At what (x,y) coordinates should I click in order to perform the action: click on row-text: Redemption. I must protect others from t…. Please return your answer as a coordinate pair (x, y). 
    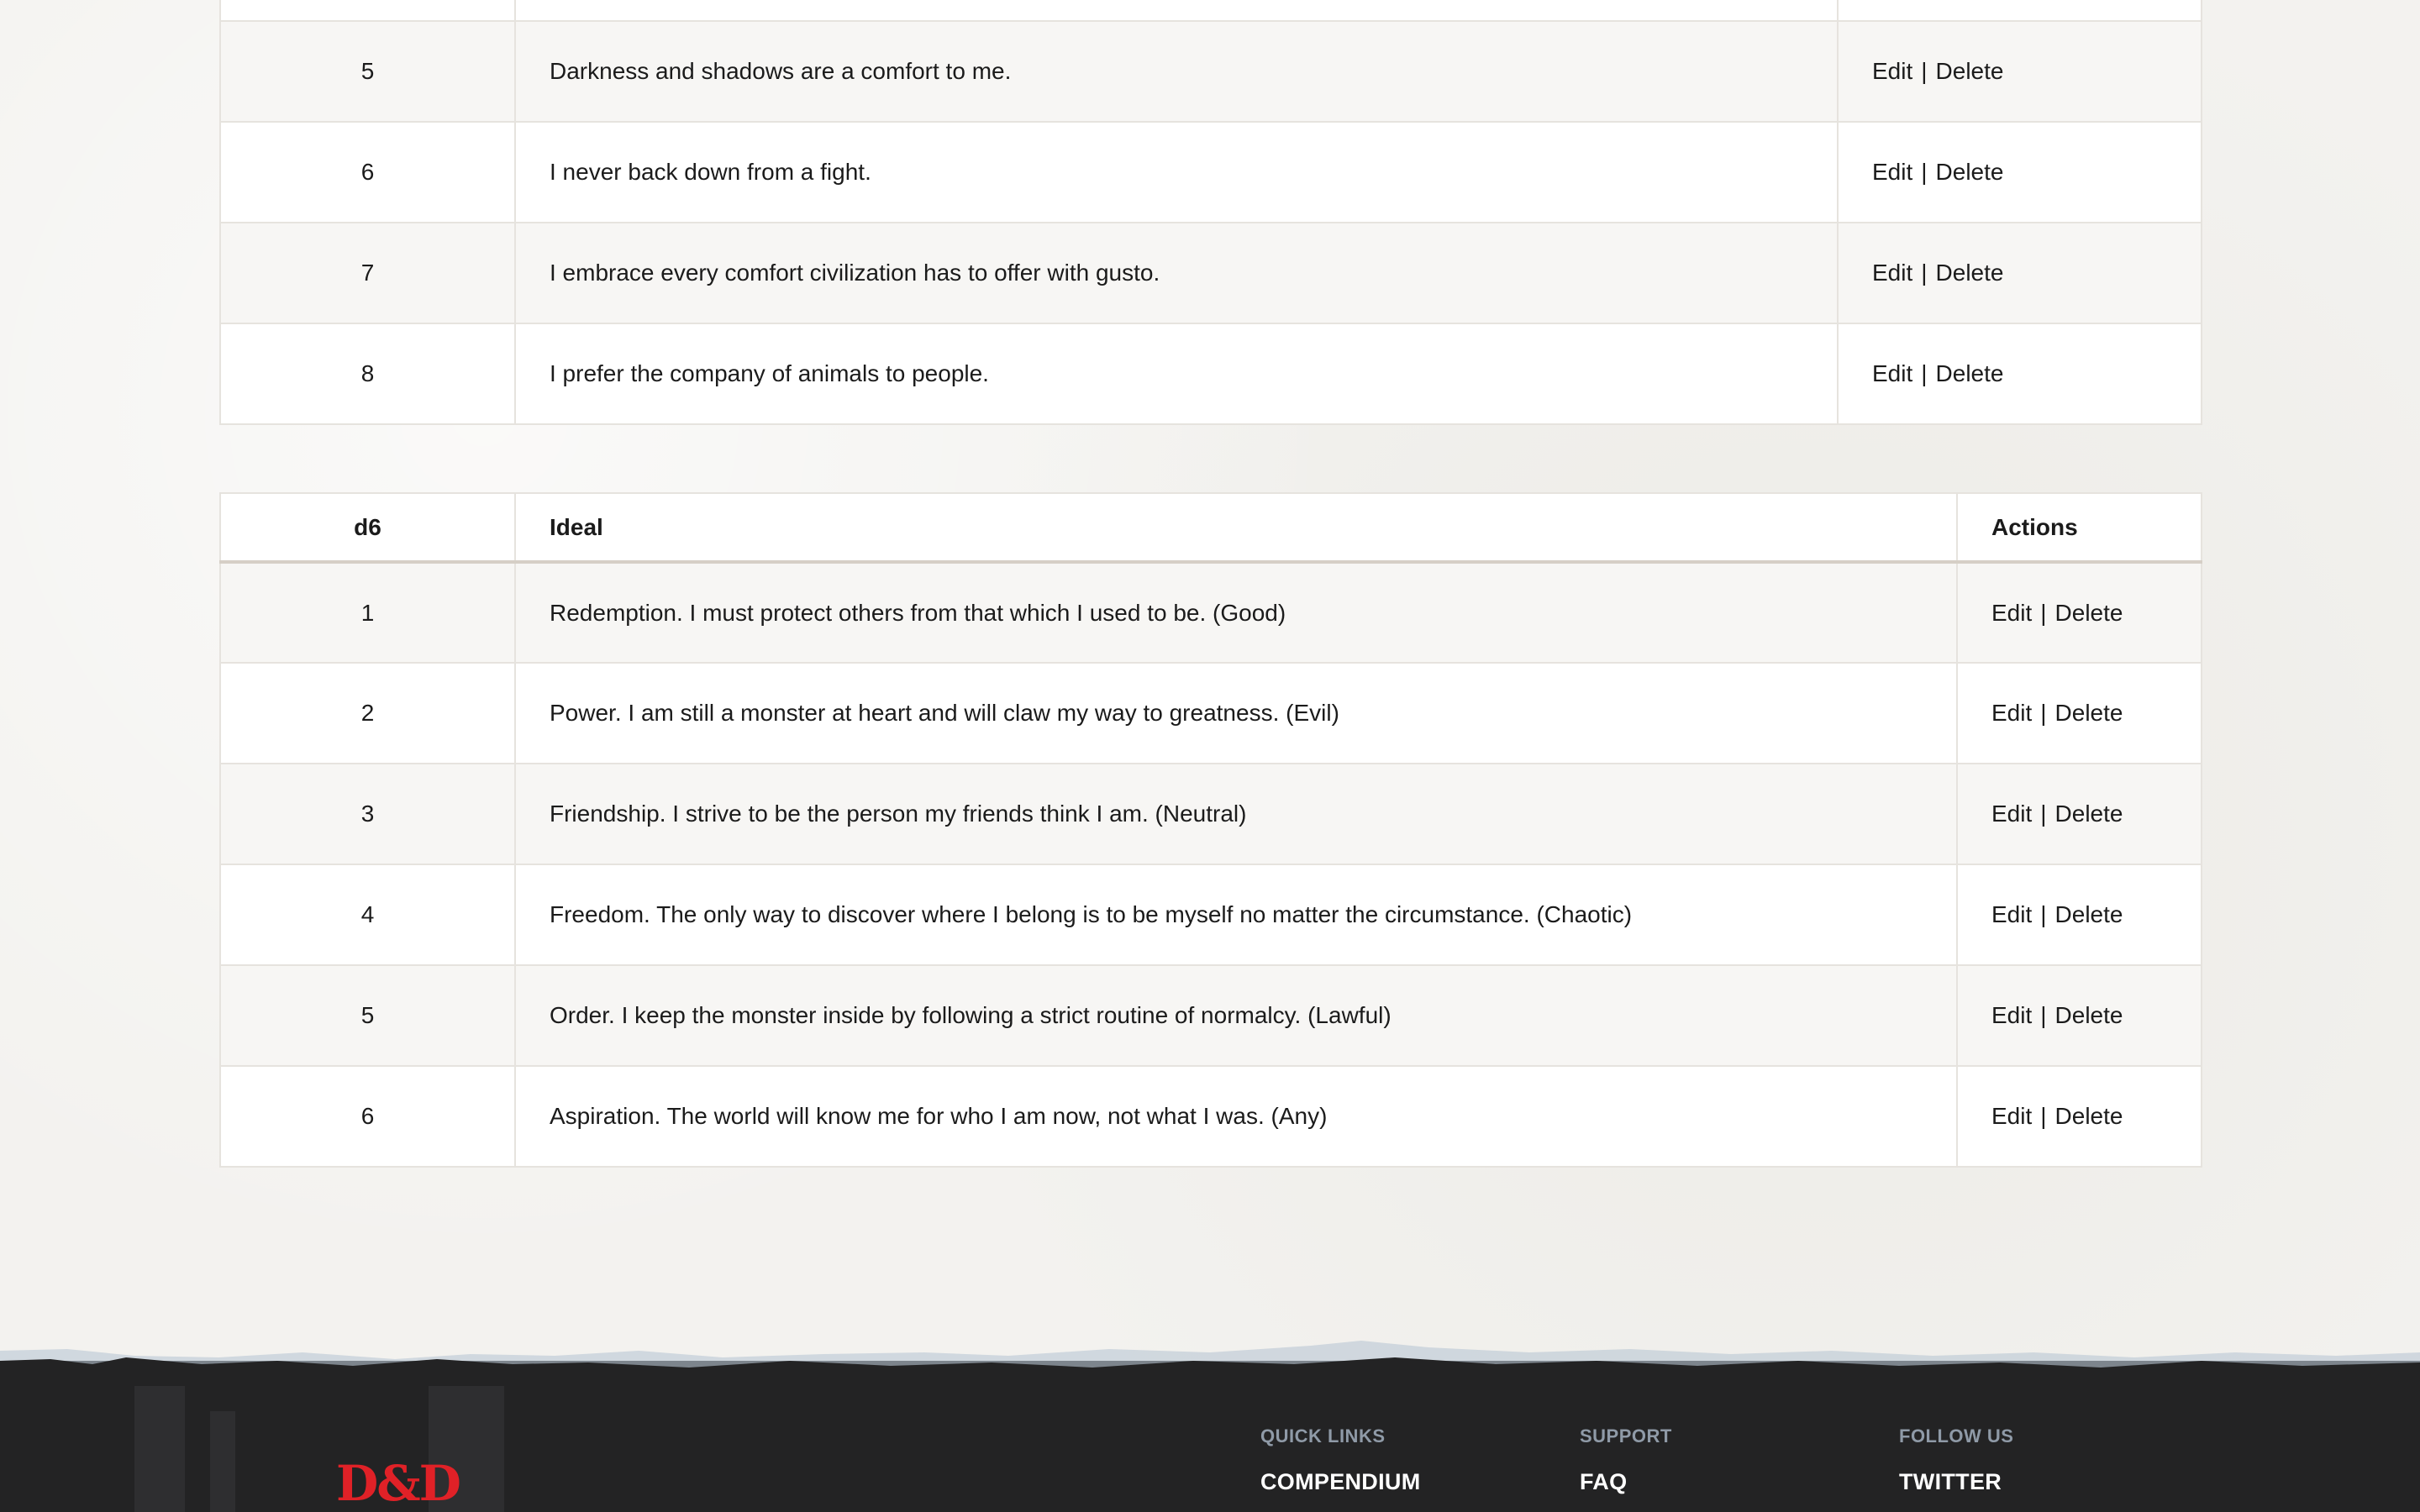
    Looking at the image, I should click on (1236, 612).